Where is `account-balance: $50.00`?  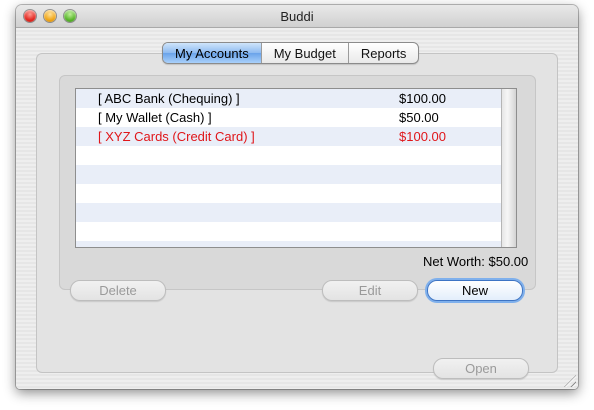
account-balance: $50.00 is located at coordinates (419, 117).